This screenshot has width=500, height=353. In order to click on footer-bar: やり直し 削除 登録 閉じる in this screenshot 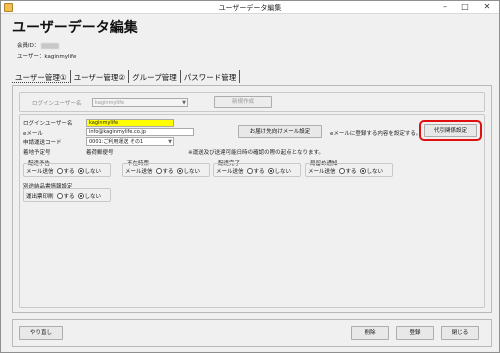, I will do `click(252, 333)`.